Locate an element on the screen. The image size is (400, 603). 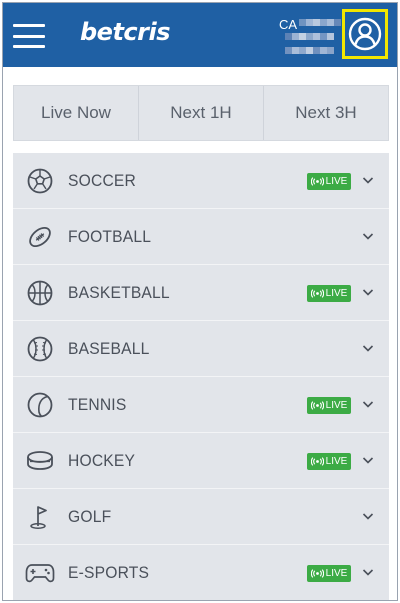
sport-name: TENNIS is located at coordinates (97, 404).